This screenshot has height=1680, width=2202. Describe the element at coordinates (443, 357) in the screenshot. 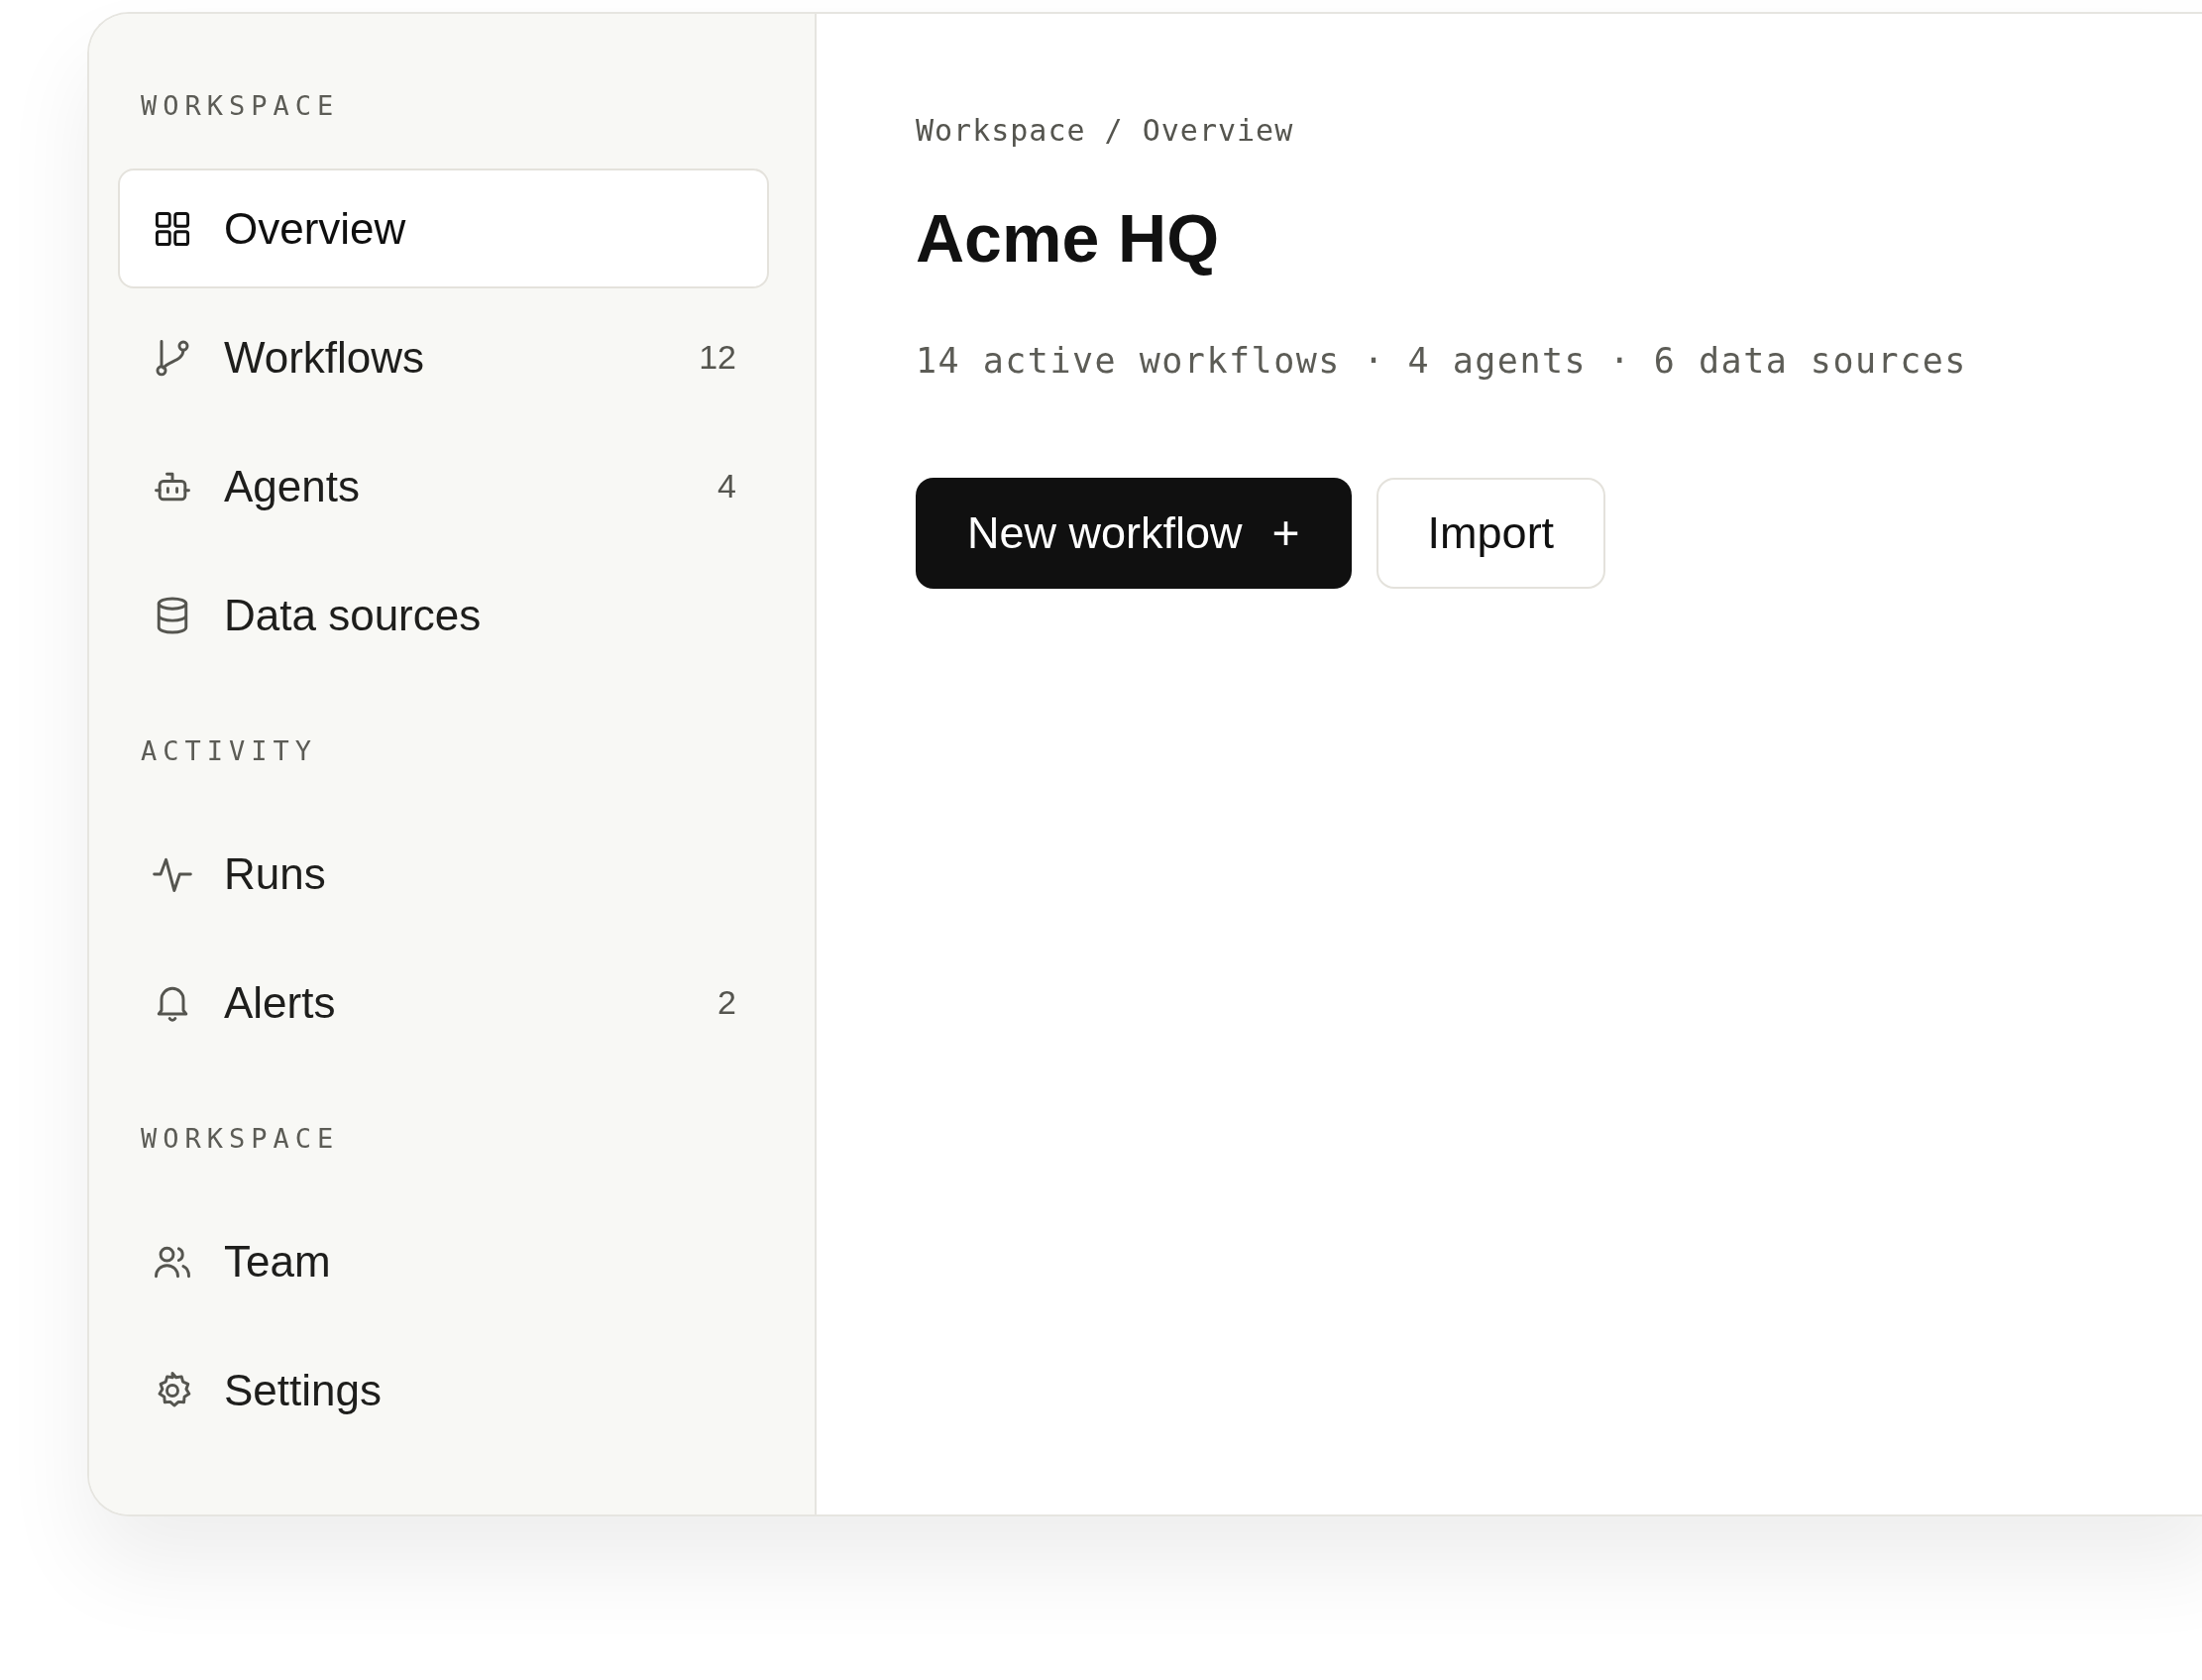

I see `sidebar-item: Workflows 12` at that location.